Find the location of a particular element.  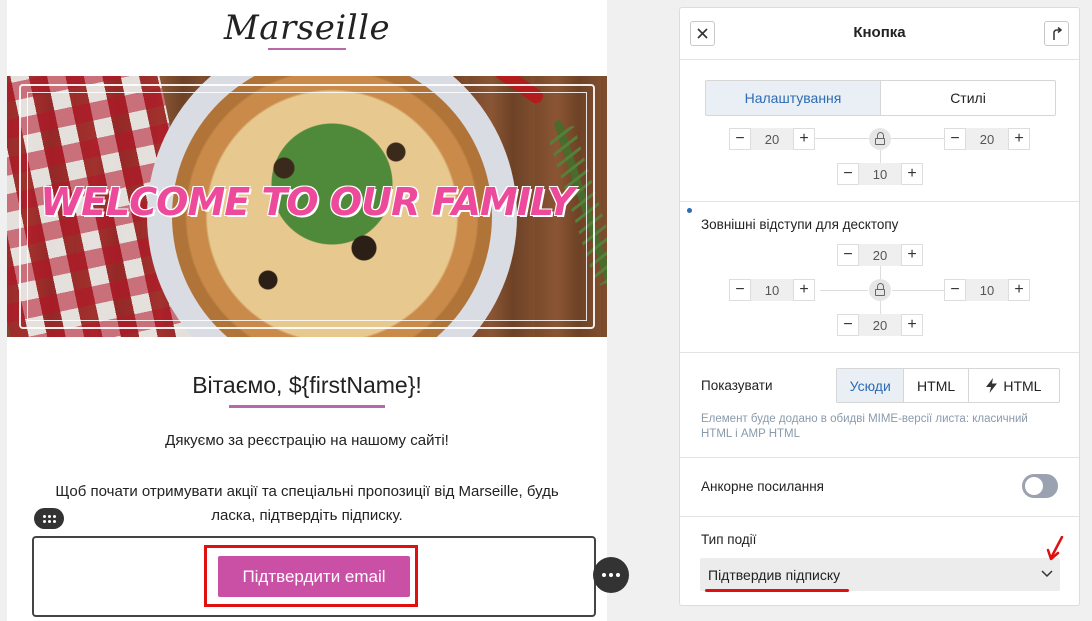

margin-left-stepper: − 10 + is located at coordinates (772, 290).